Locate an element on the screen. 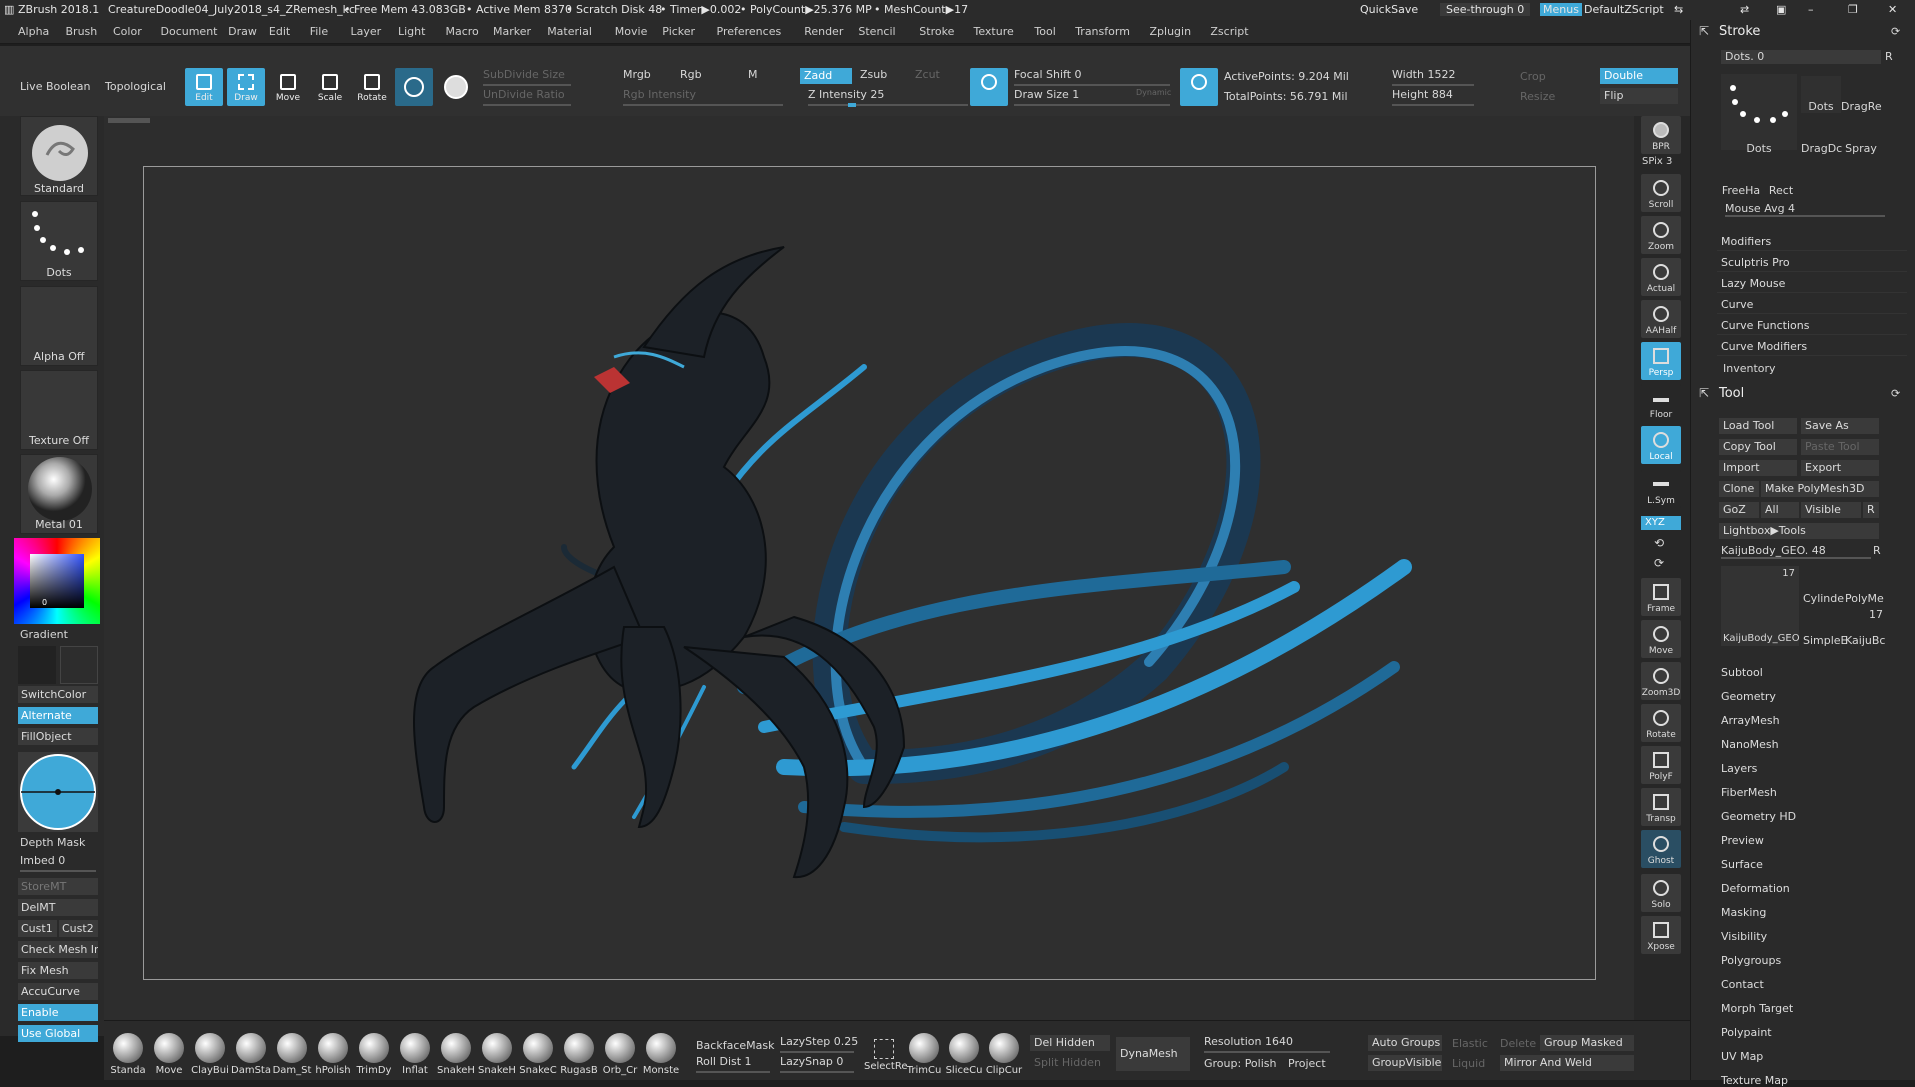  liquid-button: Liquid is located at coordinates (1468, 1063).